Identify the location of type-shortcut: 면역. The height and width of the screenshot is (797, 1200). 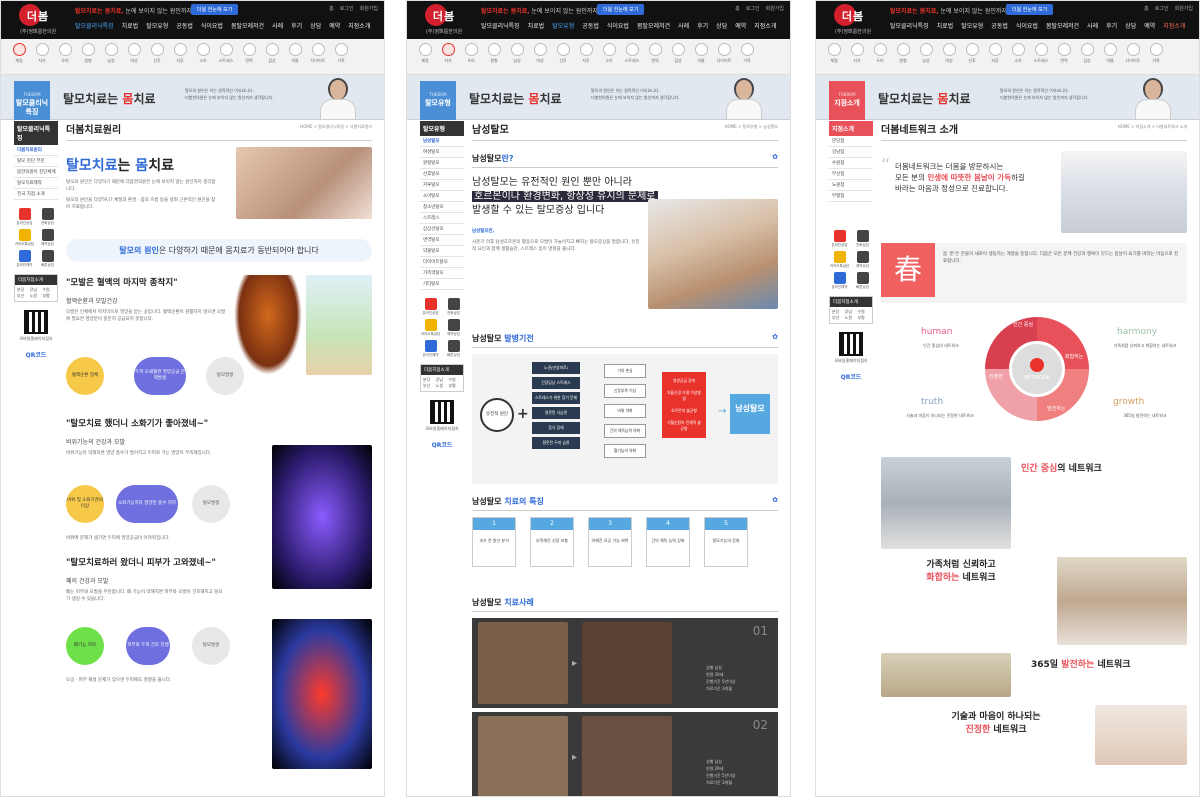
(655, 53).